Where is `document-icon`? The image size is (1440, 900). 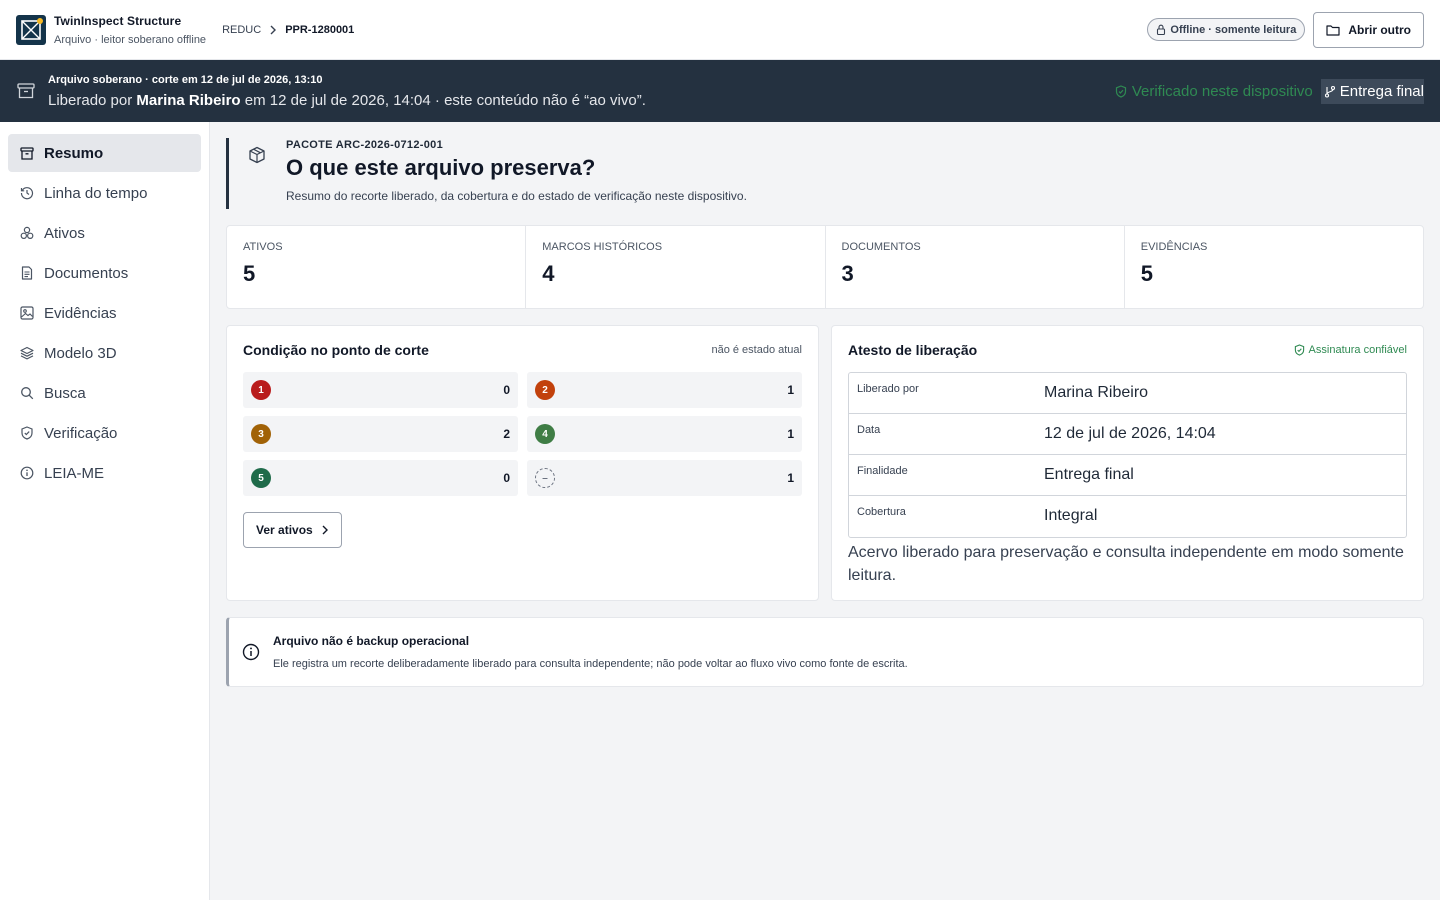
document-icon is located at coordinates (27, 273).